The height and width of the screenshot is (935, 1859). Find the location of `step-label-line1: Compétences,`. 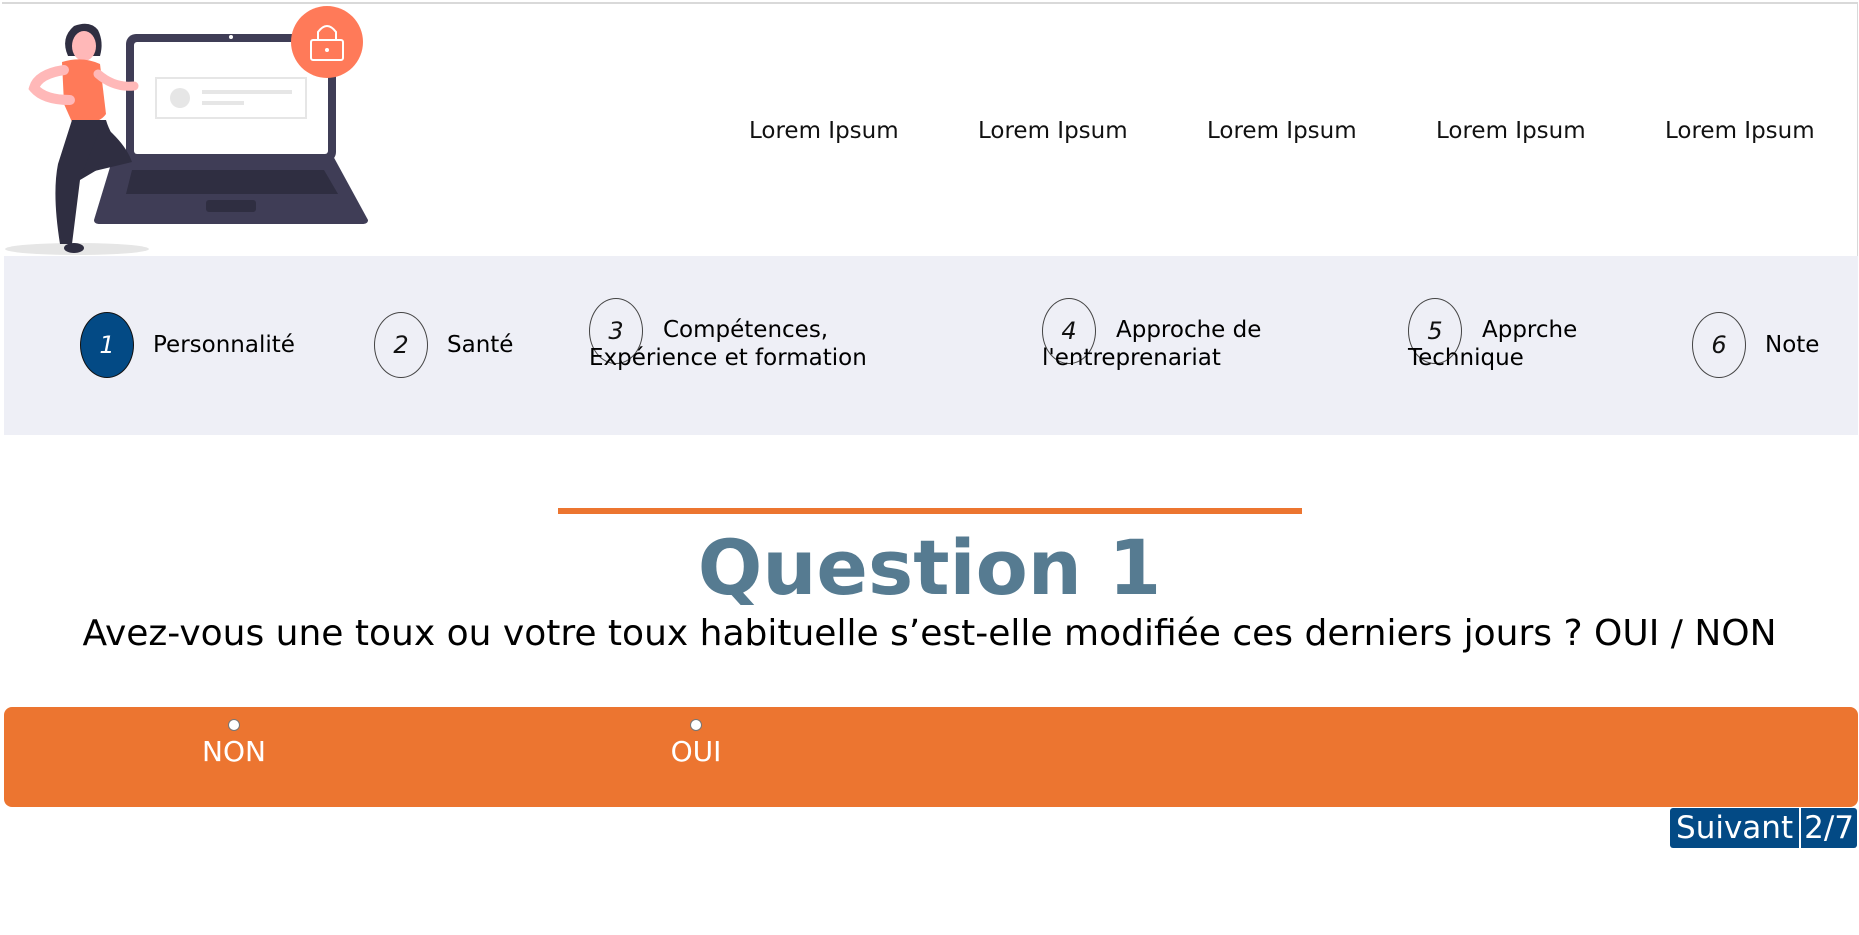

step-label-line1: Compétences, is located at coordinates (746, 330).